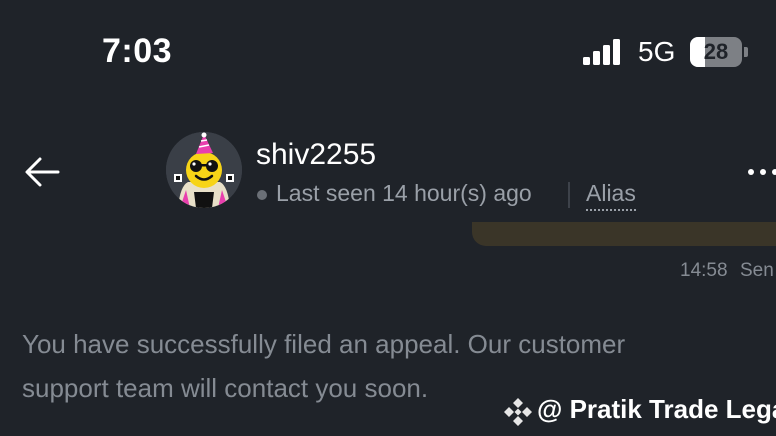  Describe the element at coordinates (42, 172) in the screenshot. I see `back-arrow-icon` at that location.